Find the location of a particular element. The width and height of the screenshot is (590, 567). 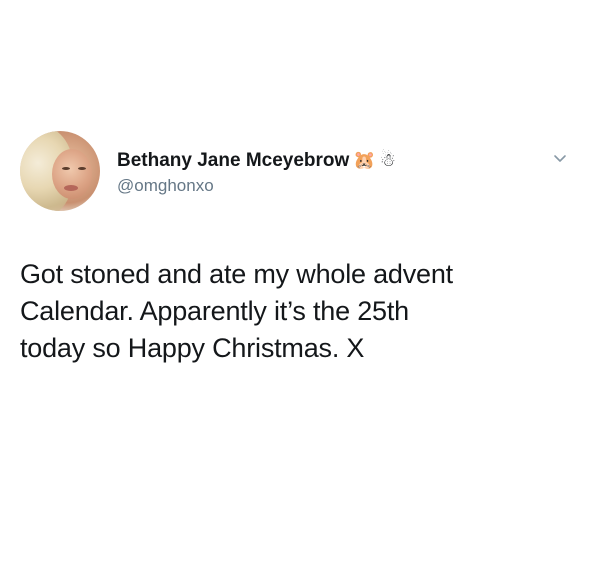

tweet-header: Bethany Jane Mceyebrow 🐹 ☃ @omghonxo is located at coordinates (256, 172).